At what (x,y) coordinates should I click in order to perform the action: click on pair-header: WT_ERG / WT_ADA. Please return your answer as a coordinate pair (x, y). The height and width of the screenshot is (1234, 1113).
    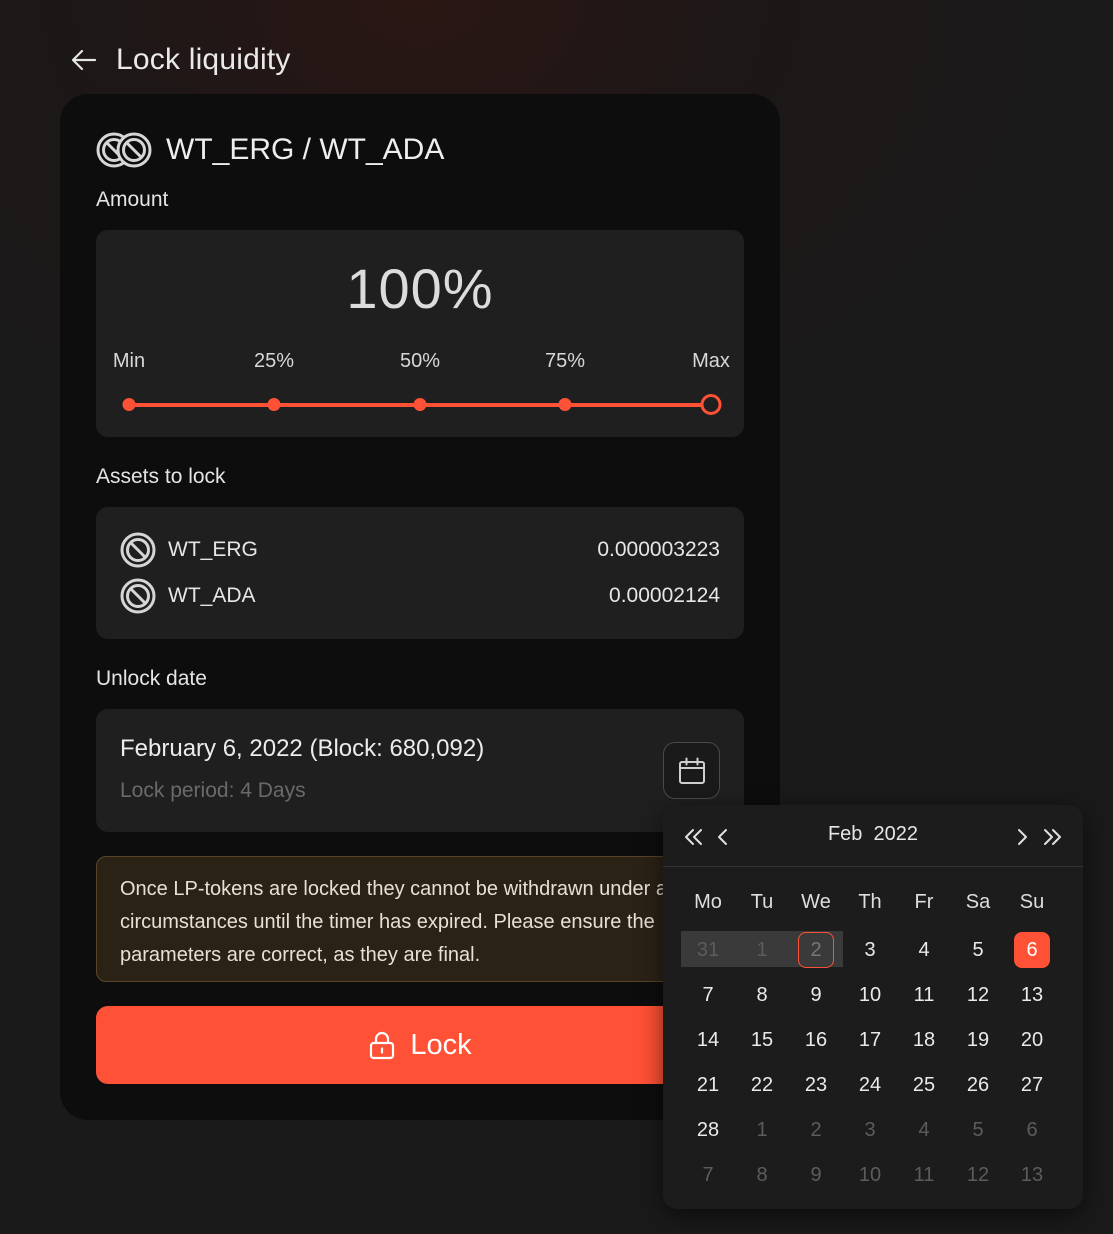
    Looking at the image, I should click on (270, 150).